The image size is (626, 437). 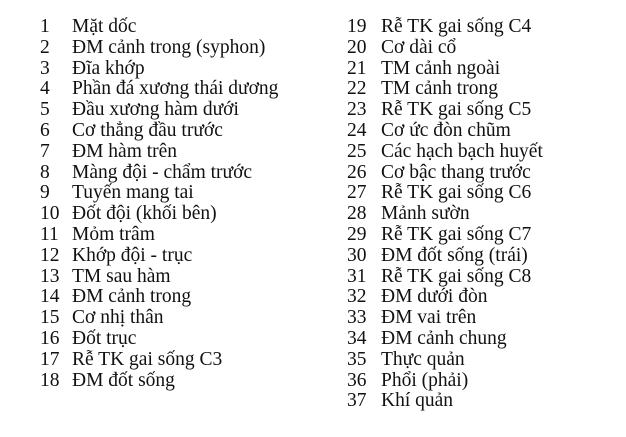 What do you see at coordinates (50, 318) in the screenshot?
I see `item-number: 15` at bounding box center [50, 318].